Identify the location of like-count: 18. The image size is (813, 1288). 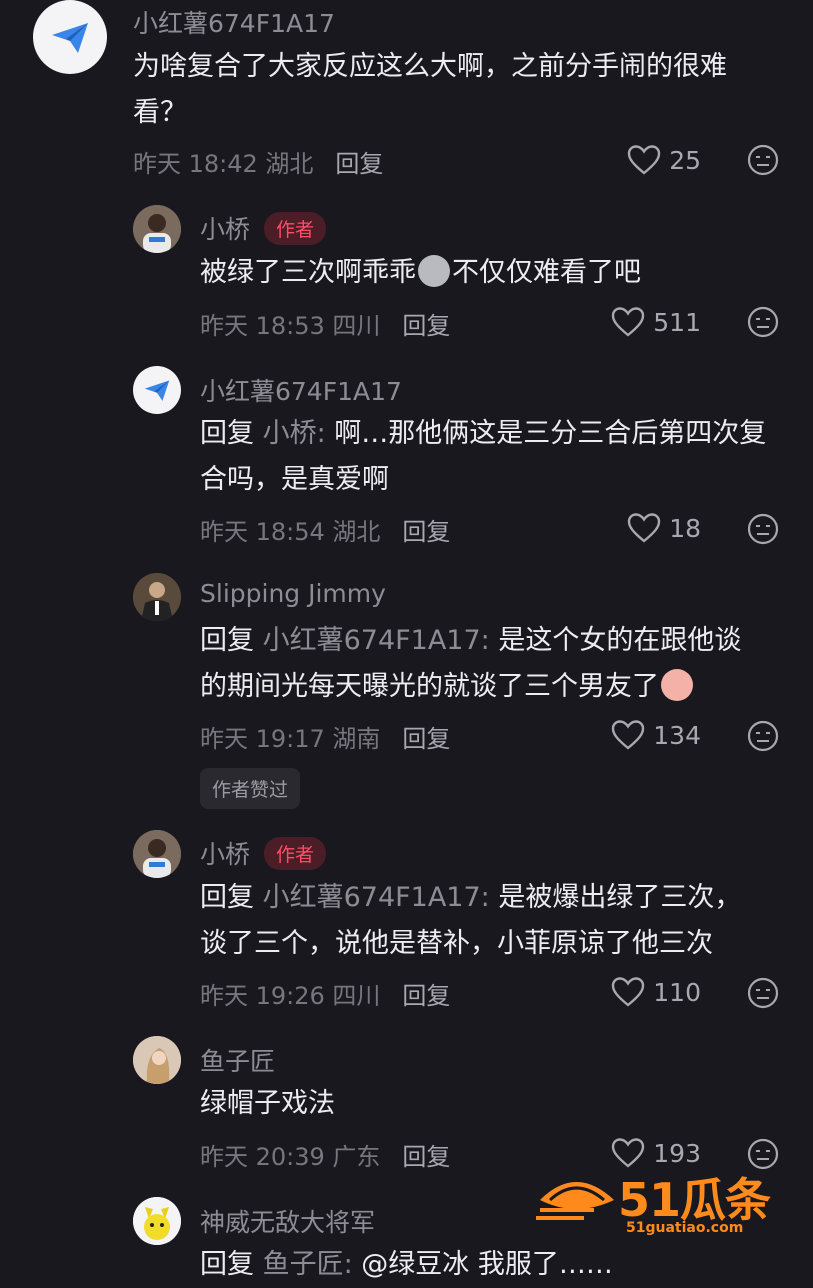
(685, 528).